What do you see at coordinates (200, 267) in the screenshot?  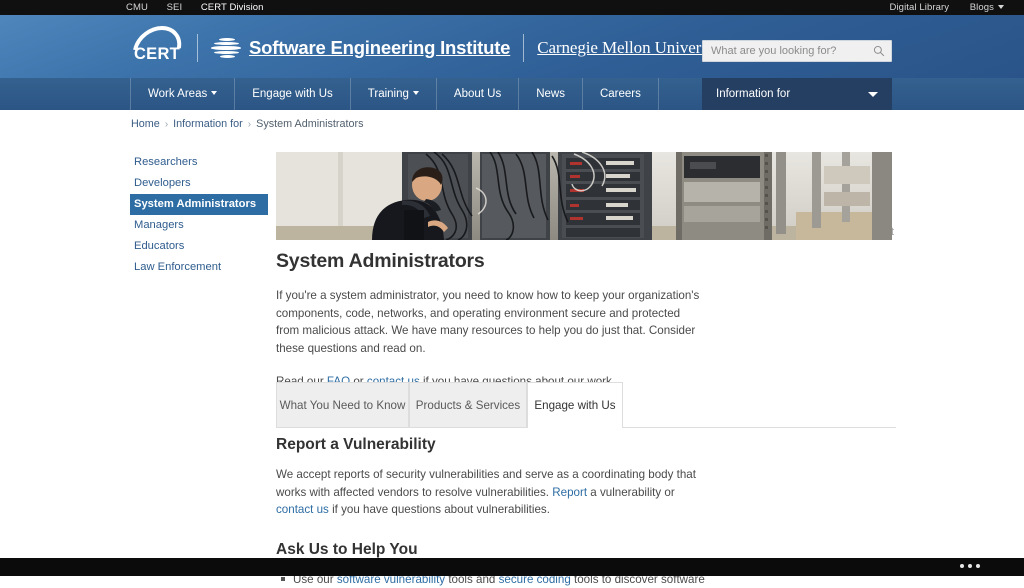 I see `sidebar-item-law-enforcement: Law Enforcement` at bounding box center [200, 267].